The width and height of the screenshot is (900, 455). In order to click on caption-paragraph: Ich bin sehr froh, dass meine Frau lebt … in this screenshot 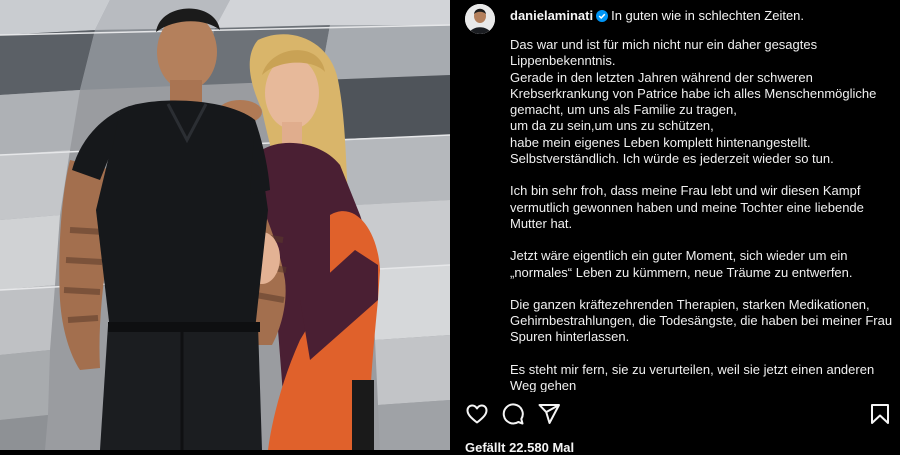, I will do `click(687, 207)`.